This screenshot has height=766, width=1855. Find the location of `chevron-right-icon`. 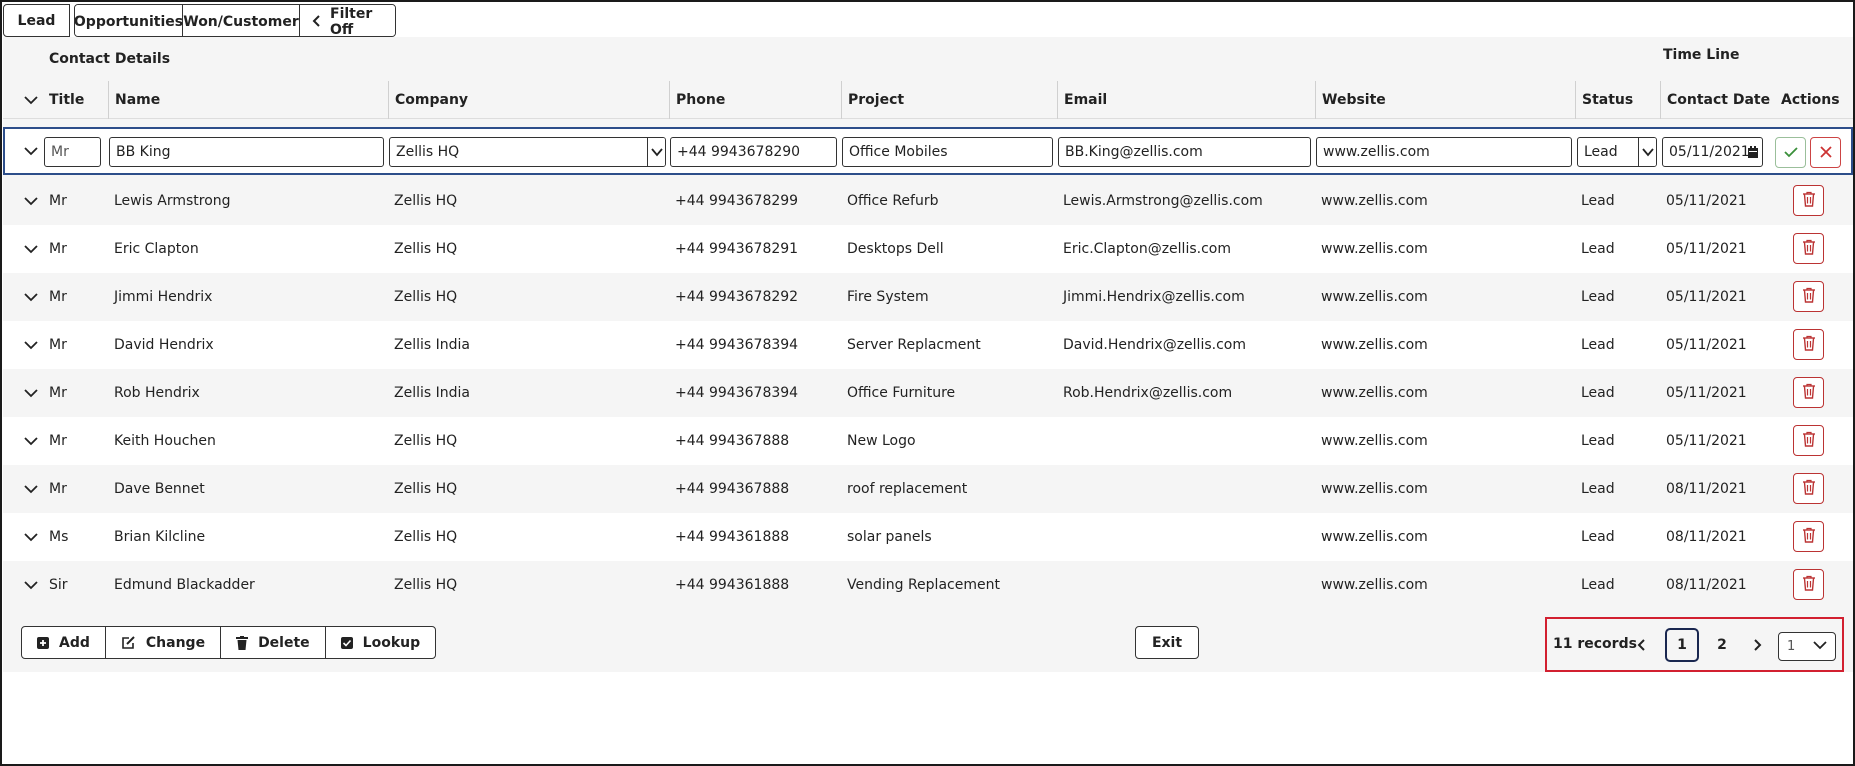

chevron-right-icon is located at coordinates (1757, 645).